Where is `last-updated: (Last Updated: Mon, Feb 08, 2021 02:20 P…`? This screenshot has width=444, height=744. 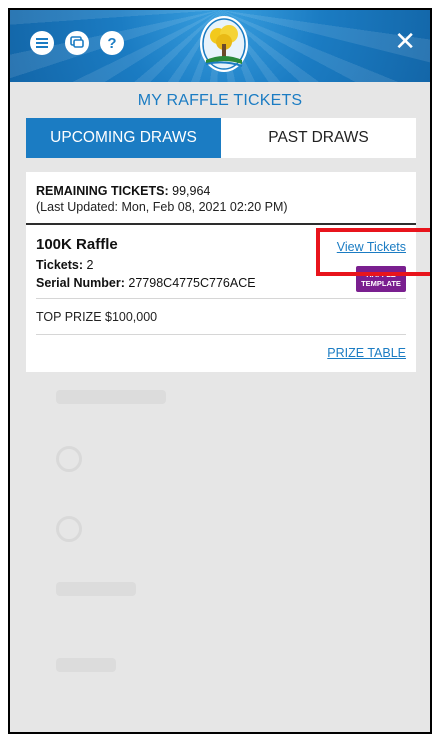 last-updated: (Last Updated: Mon, Feb 08, 2021 02:20 P… is located at coordinates (162, 207).